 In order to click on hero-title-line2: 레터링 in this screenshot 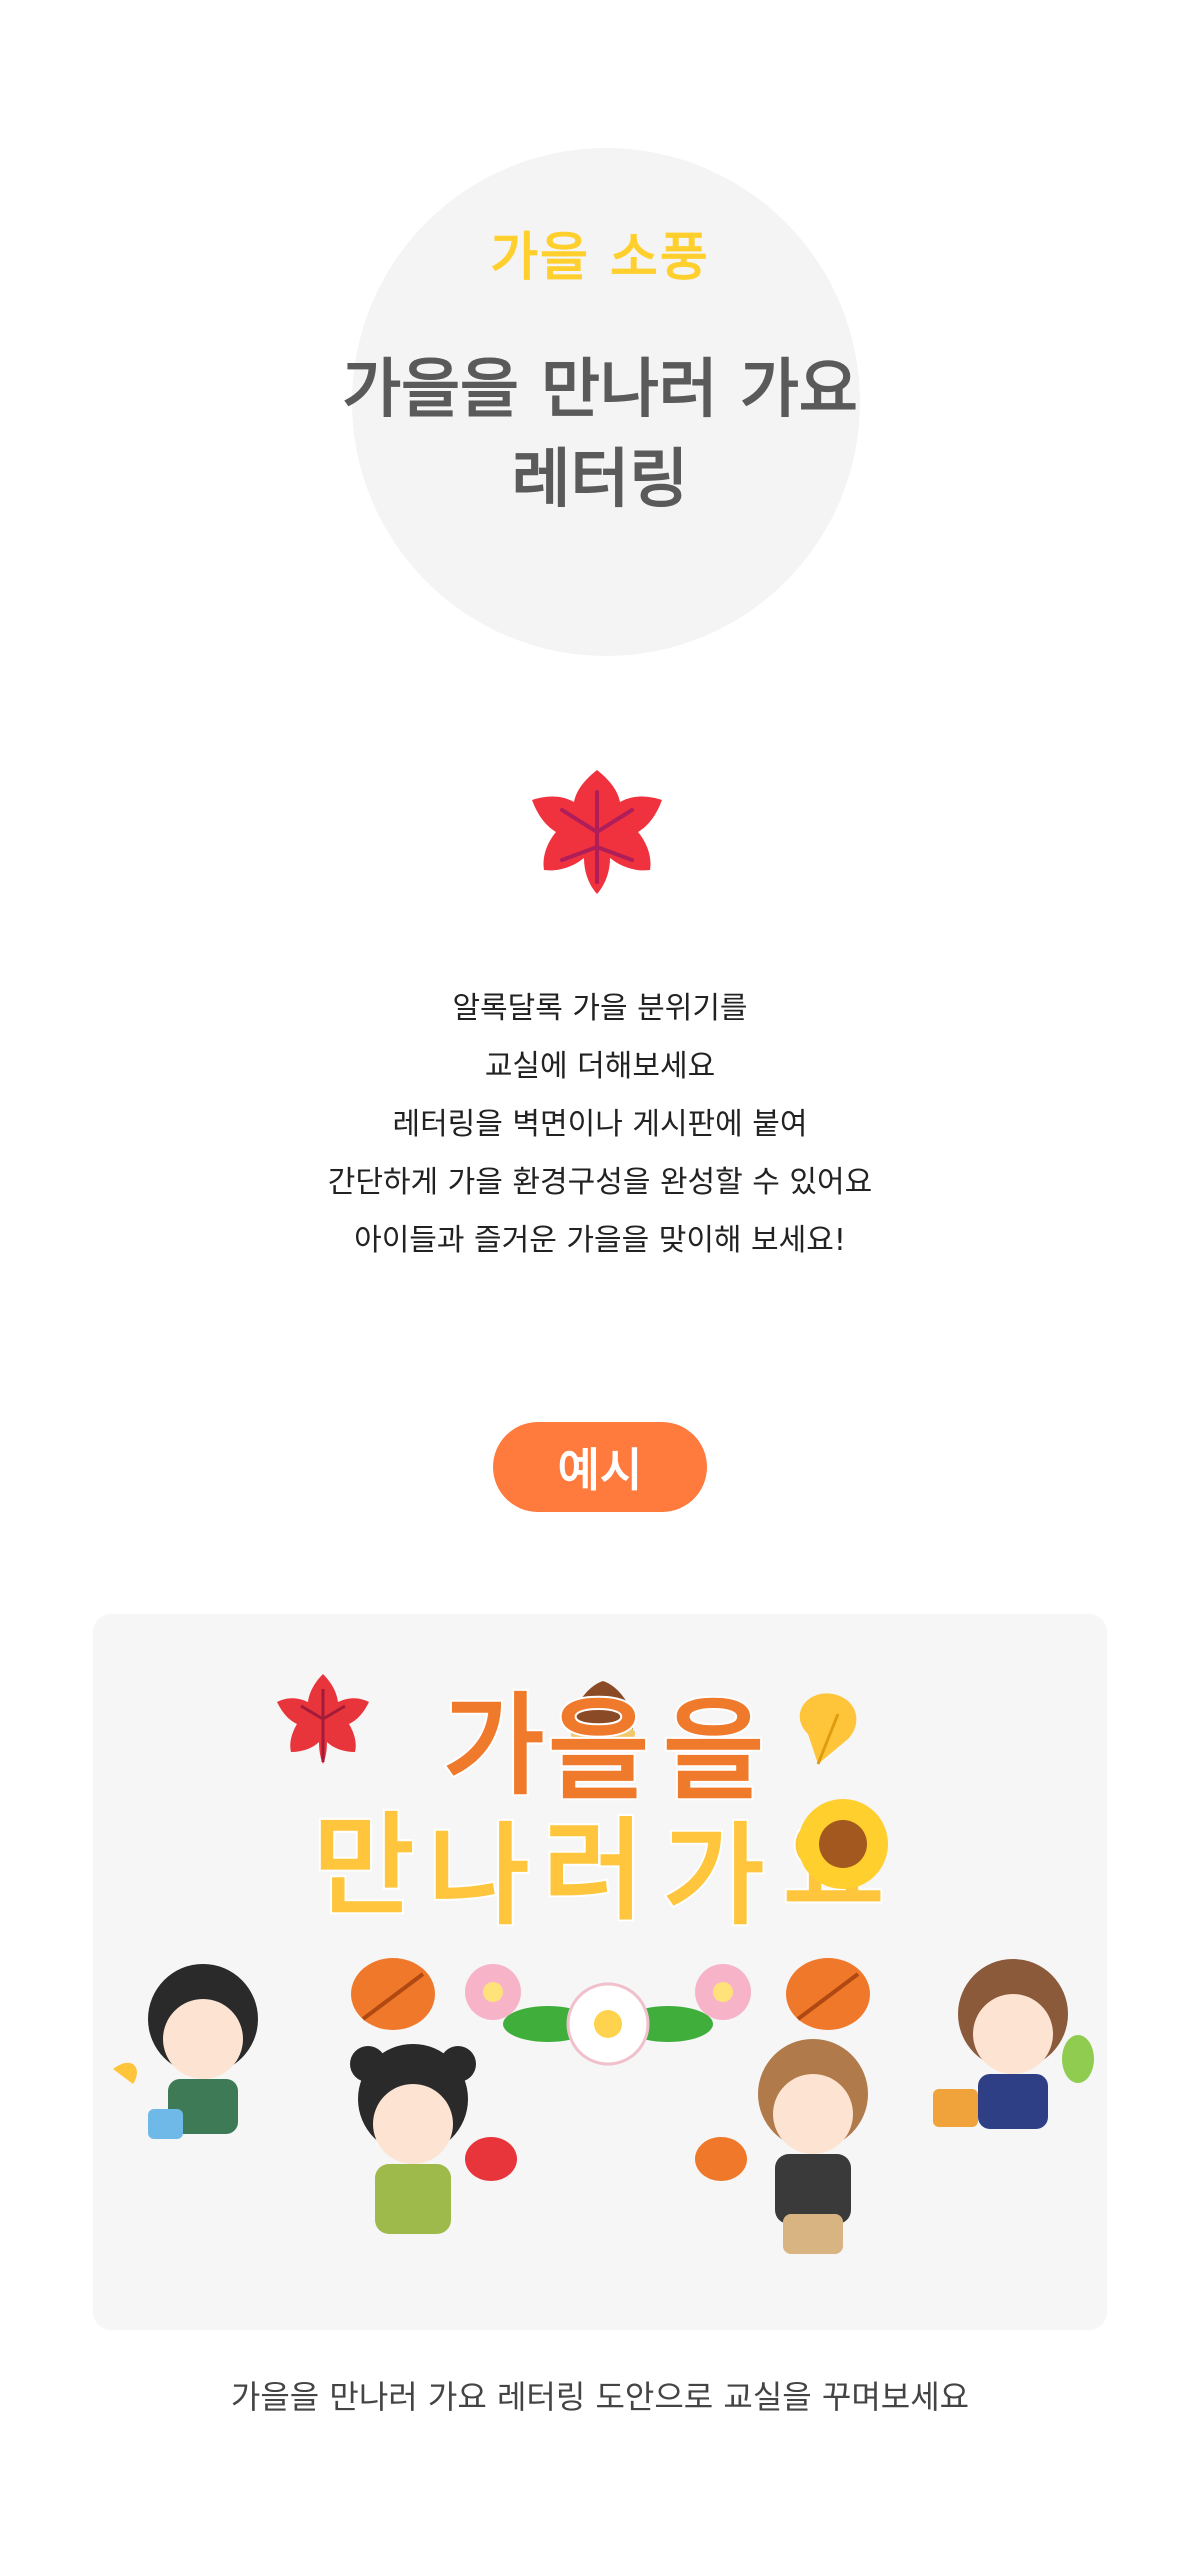, I will do `click(600, 480)`.